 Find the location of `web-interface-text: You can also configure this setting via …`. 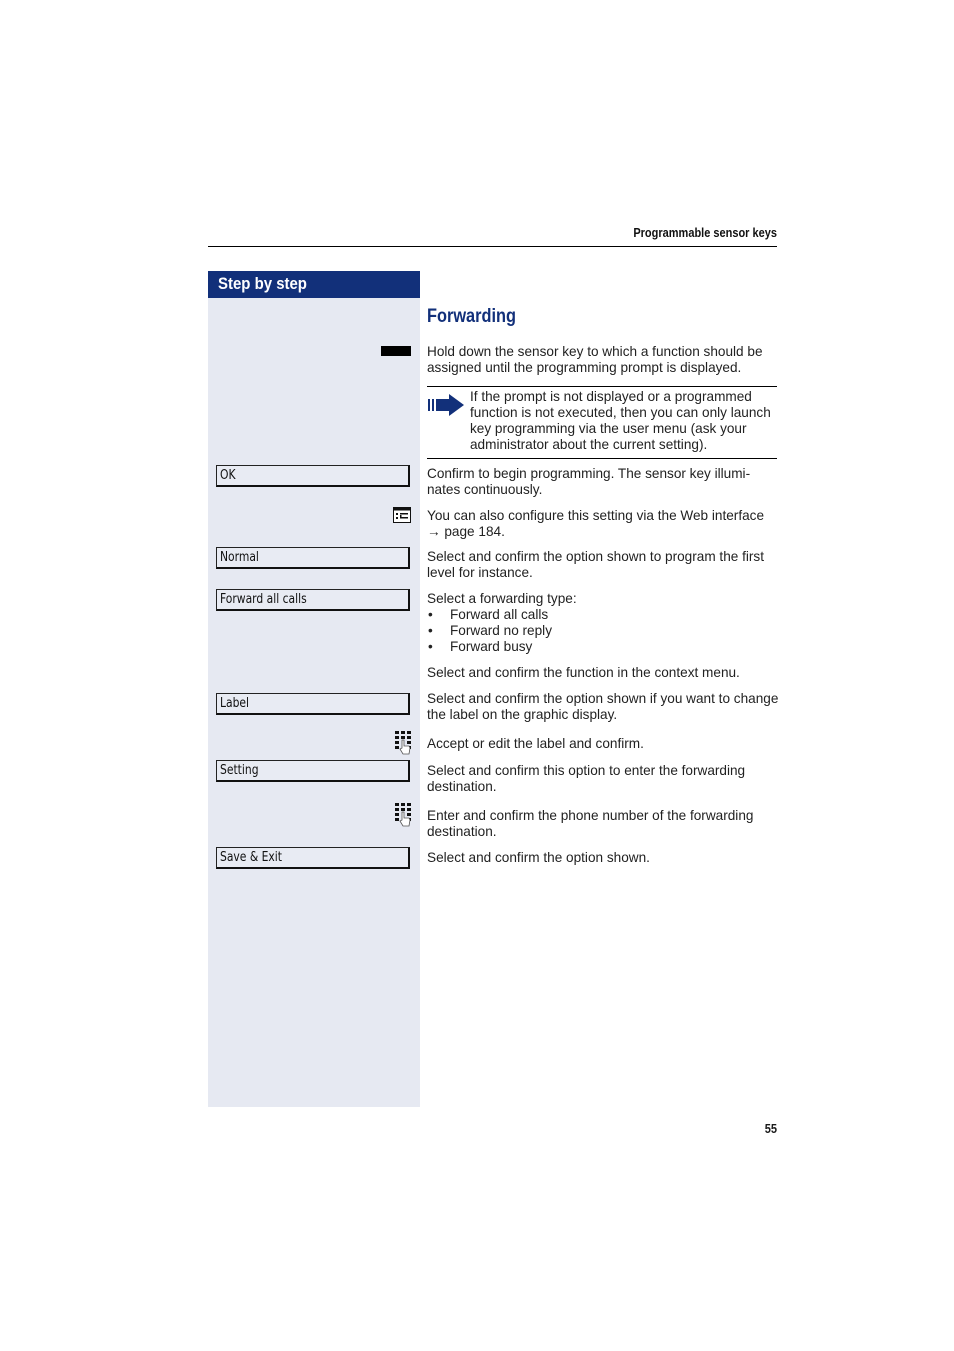

web-interface-text: You can also configure this setting via … is located at coordinates (603, 524).